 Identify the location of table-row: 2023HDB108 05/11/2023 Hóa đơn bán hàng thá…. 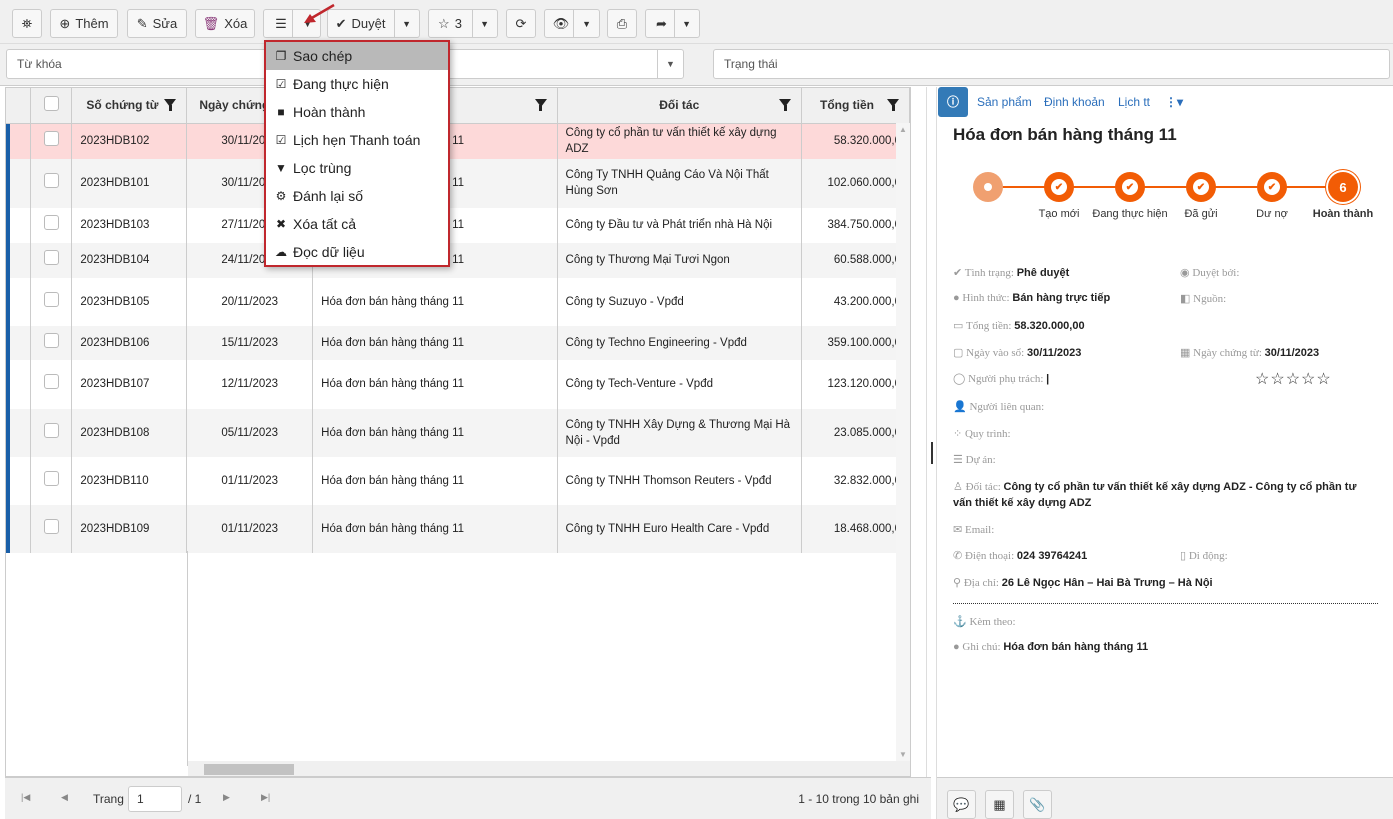
(458, 432).